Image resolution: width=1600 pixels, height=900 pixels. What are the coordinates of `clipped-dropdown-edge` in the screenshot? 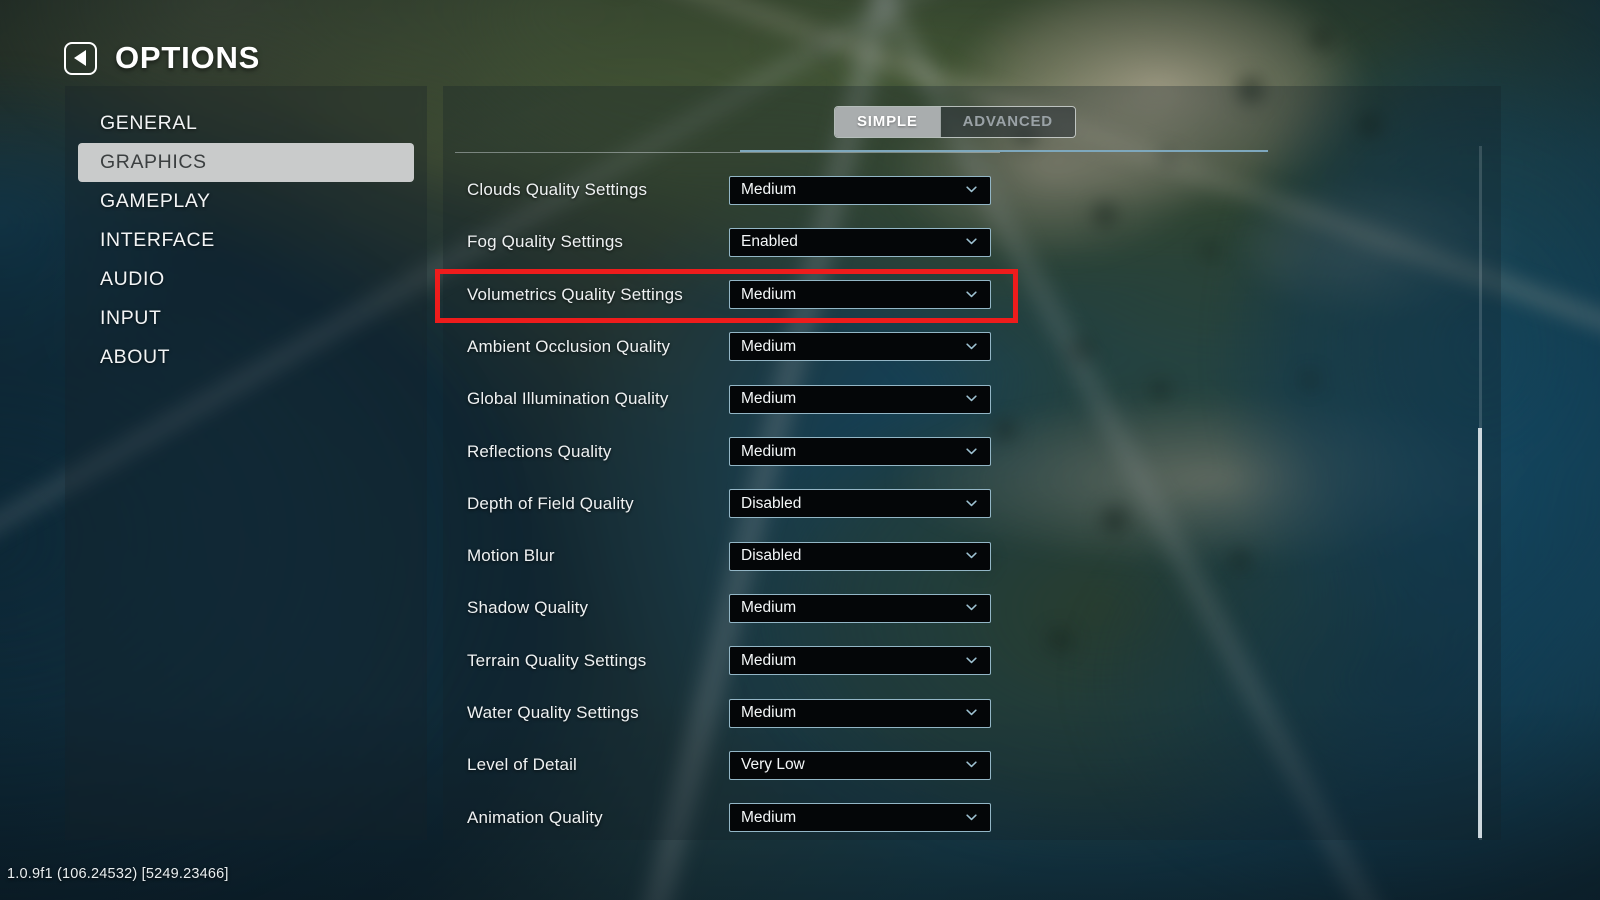 It's located at (1004, 151).